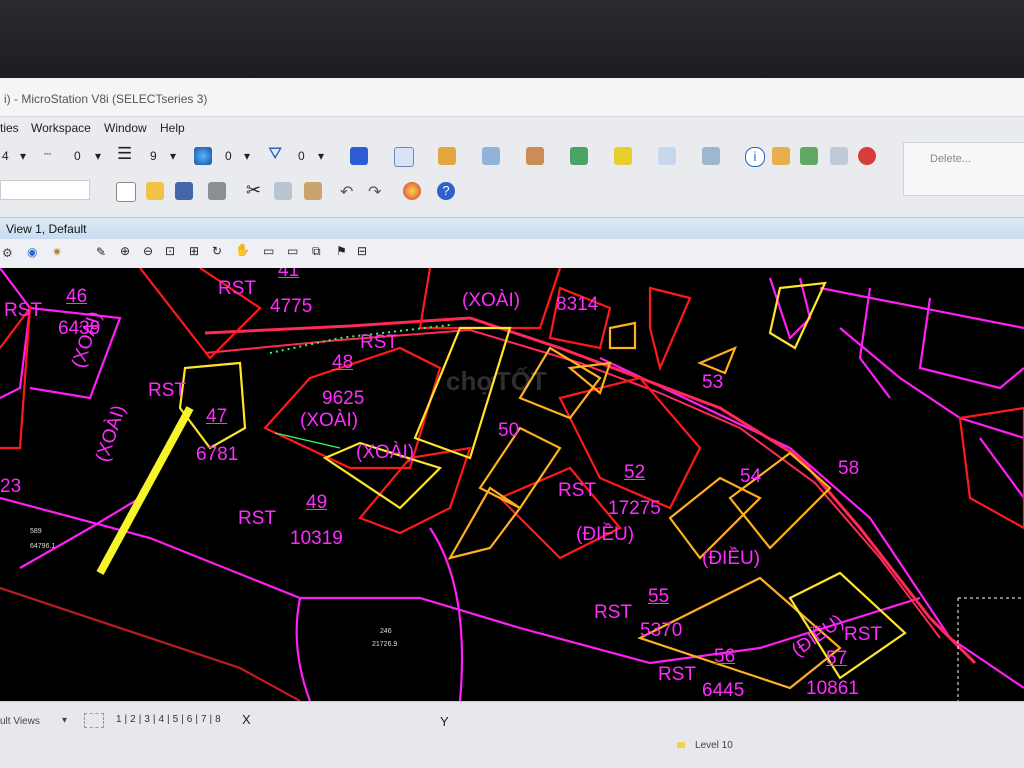 Image resolution: width=1024 pixels, height=768 pixels. What do you see at coordinates (292, 251) in the screenshot?
I see `view-next-icon: ▭` at bounding box center [292, 251].